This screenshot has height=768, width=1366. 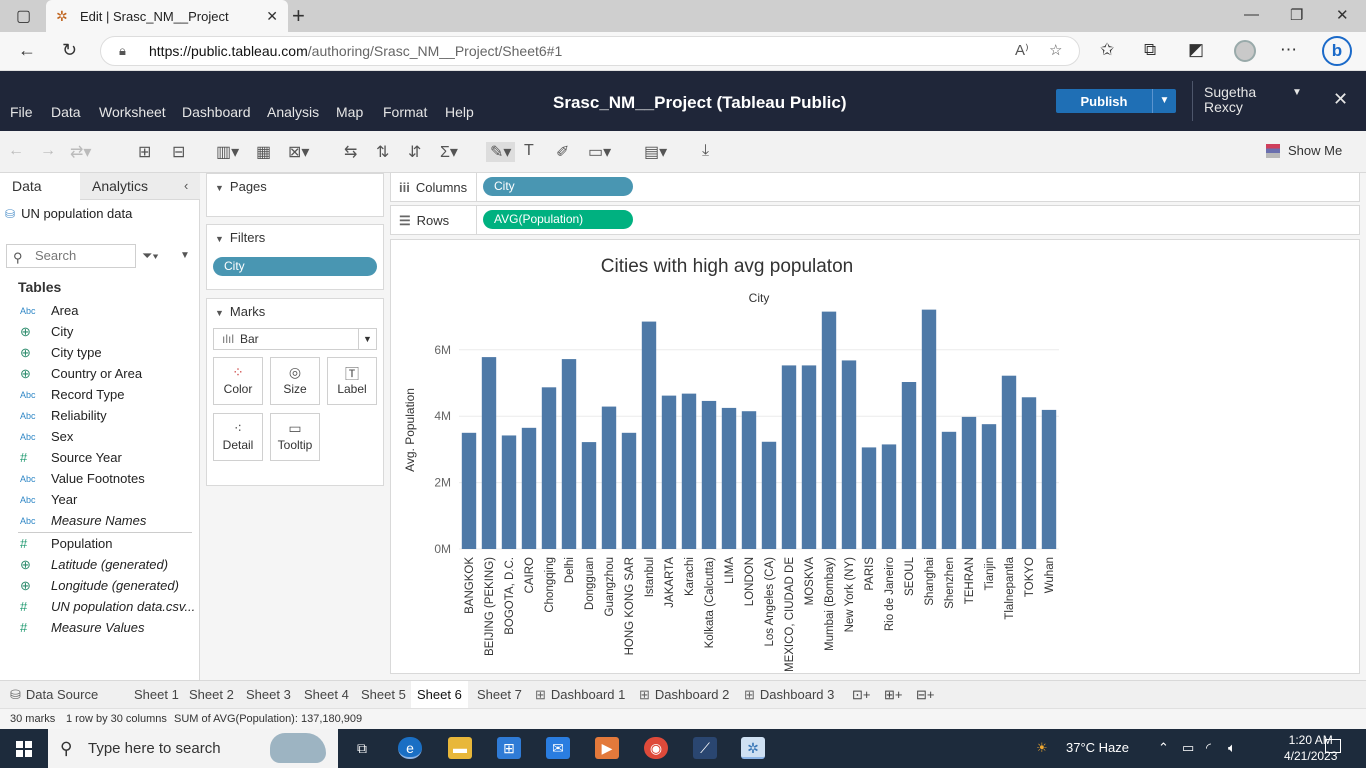 What do you see at coordinates (509, 748) in the screenshot?
I see `store-icon: ⊞` at bounding box center [509, 748].